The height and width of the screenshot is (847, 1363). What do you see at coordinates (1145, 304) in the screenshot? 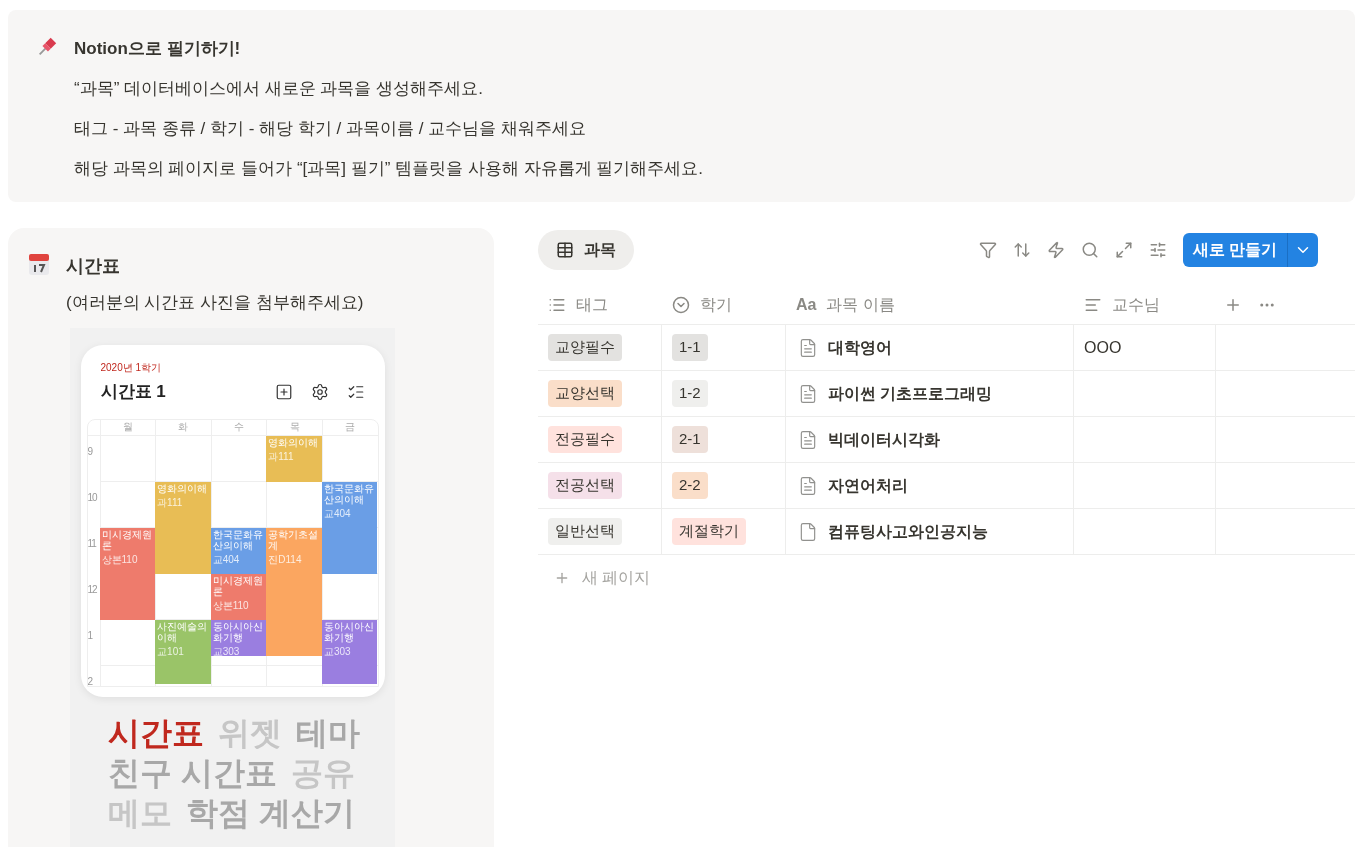
I see `column-header: 교수님` at bounding box center [1145, 304].